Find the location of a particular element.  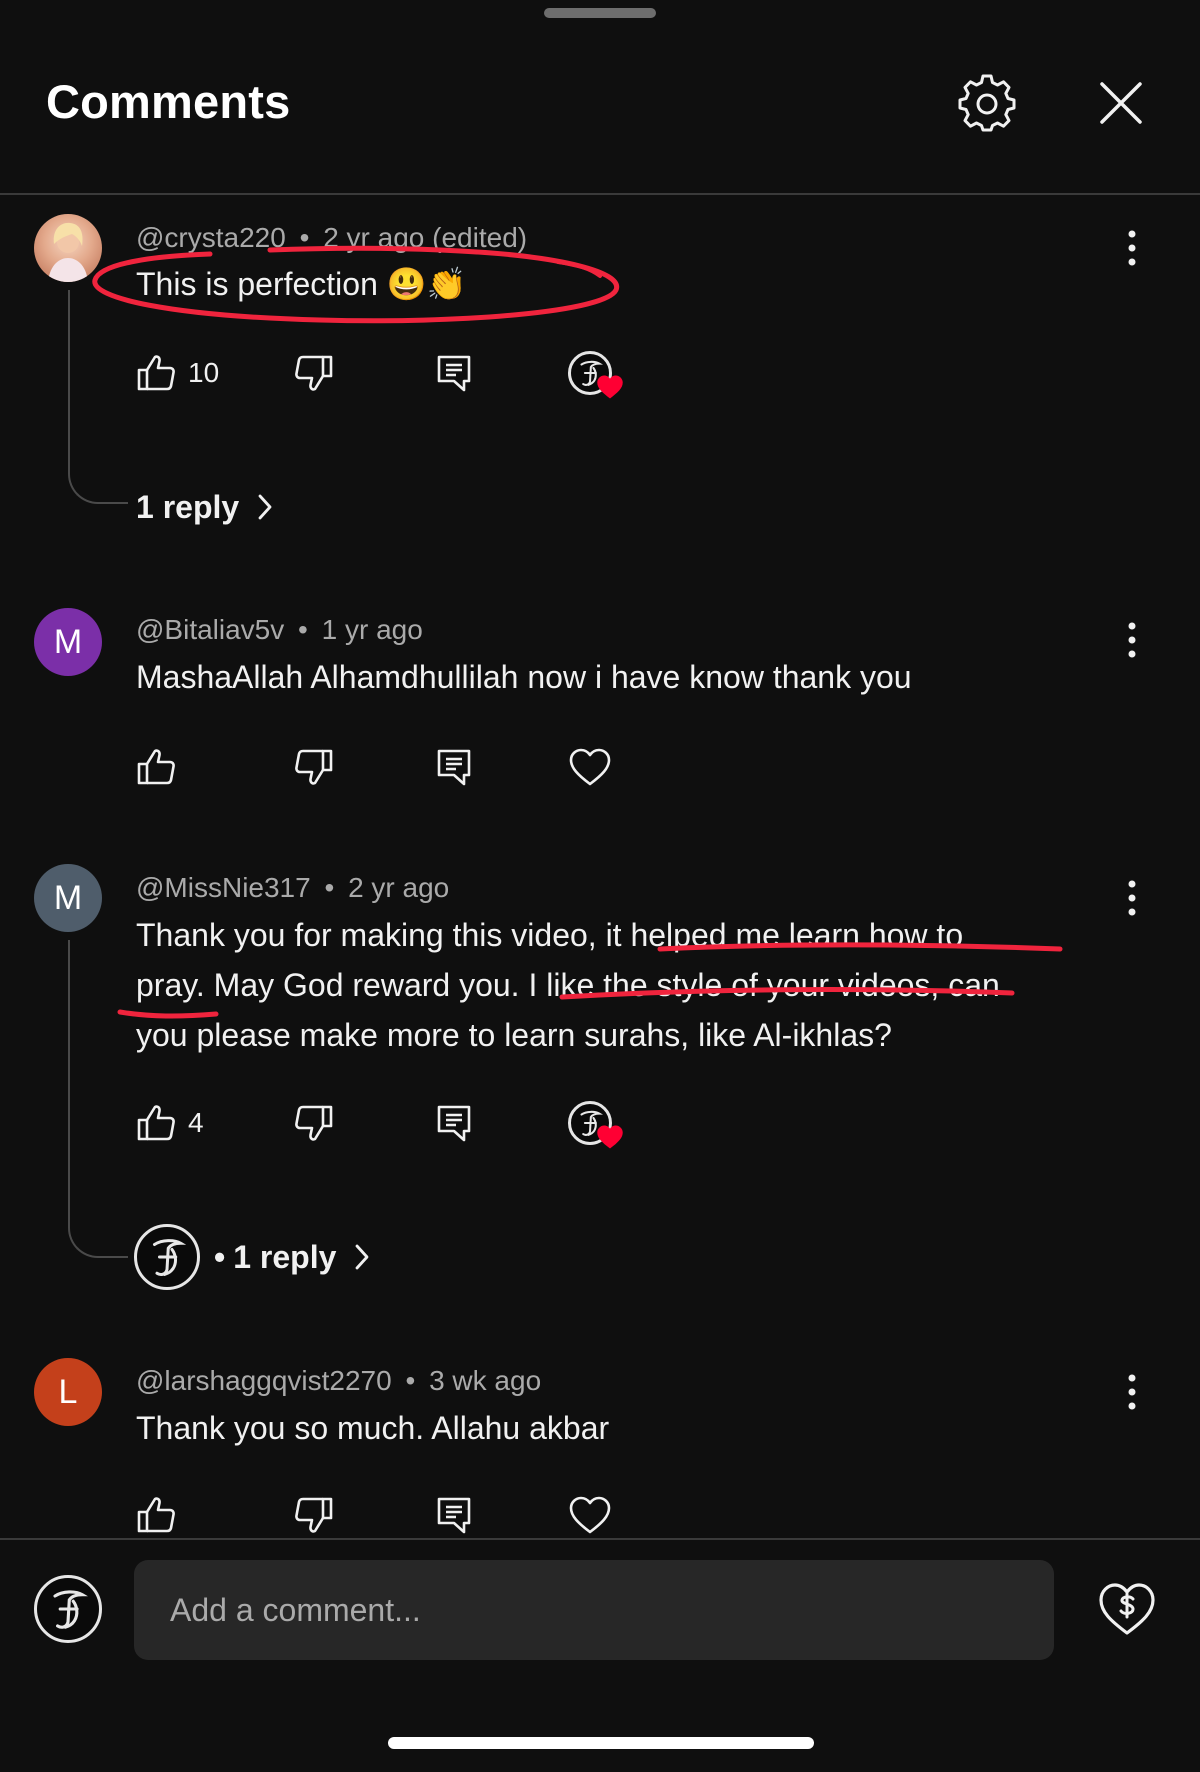

view-replies-link: • 1 reply is located at coordinates (252, 1257).